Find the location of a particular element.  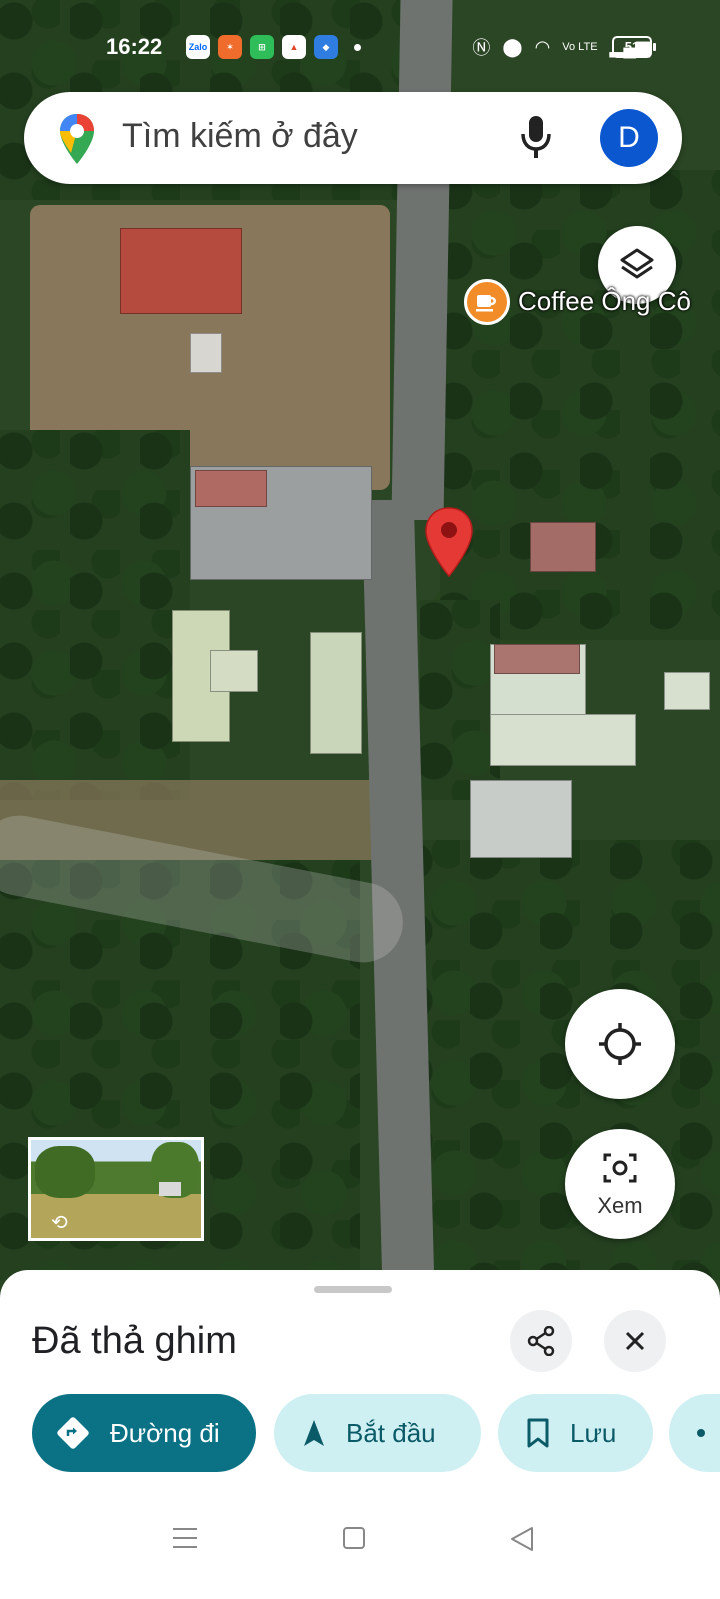

system-navigation-bar is located at coordinates (360, 1543).